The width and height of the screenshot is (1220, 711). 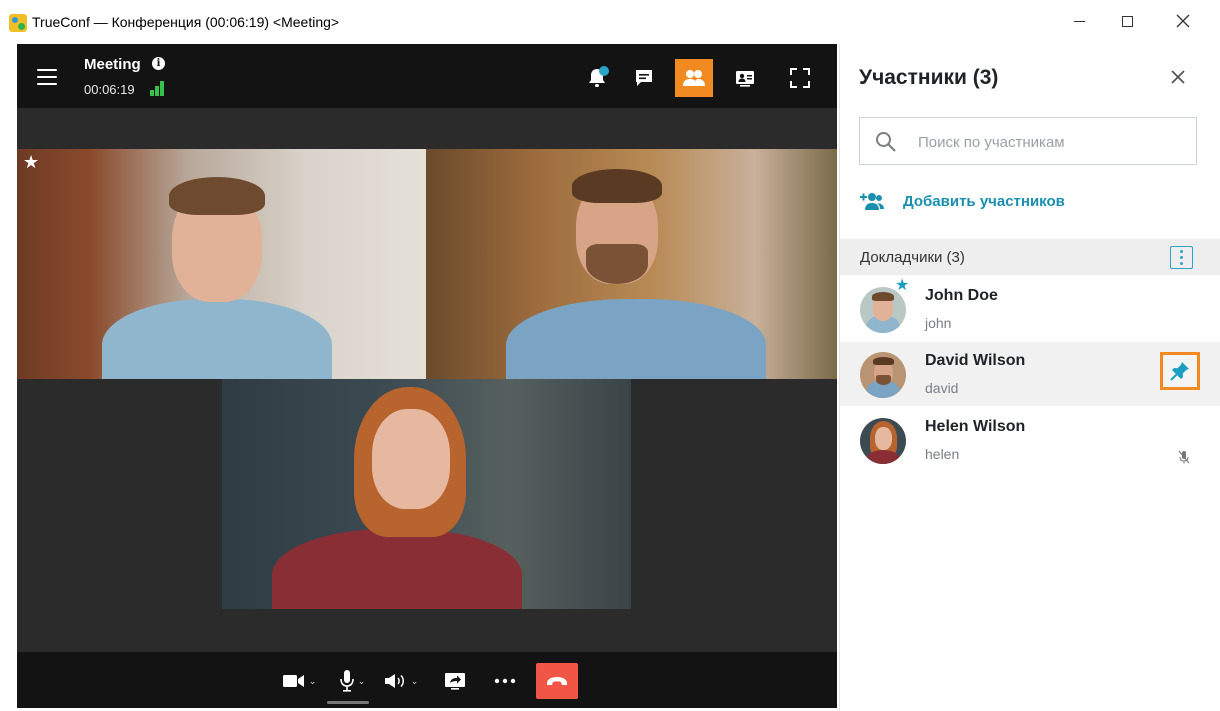 I want to click on fullscreen-icon, so click(x=800, y=78).